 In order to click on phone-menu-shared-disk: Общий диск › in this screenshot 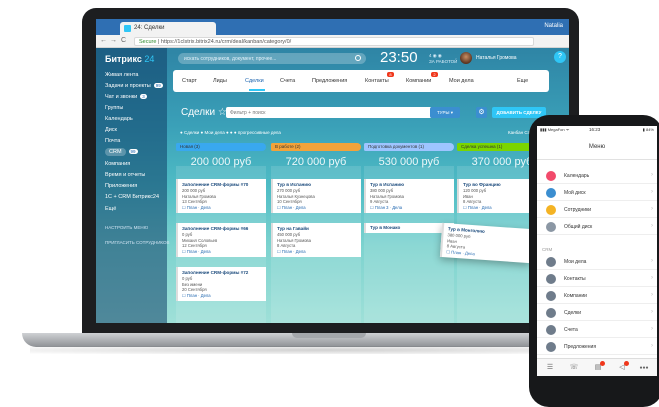, I will do `click(597, 227)`.